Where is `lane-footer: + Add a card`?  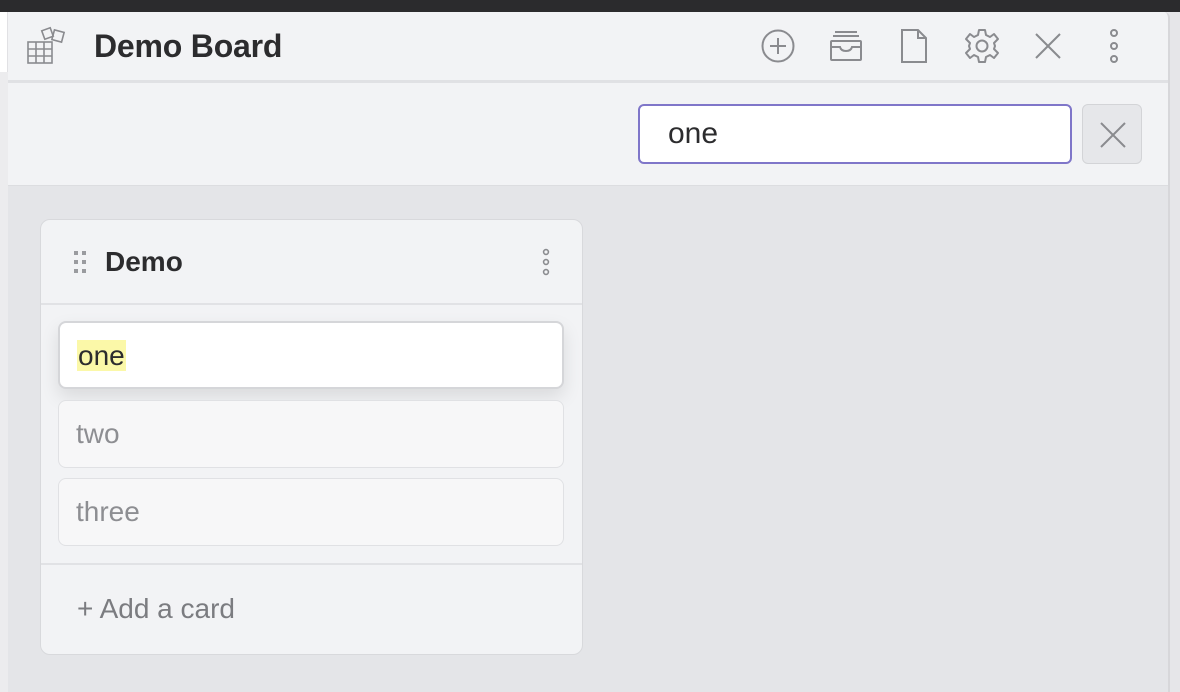
lane-footer: + Add a card is located at coordinates (311, 608).